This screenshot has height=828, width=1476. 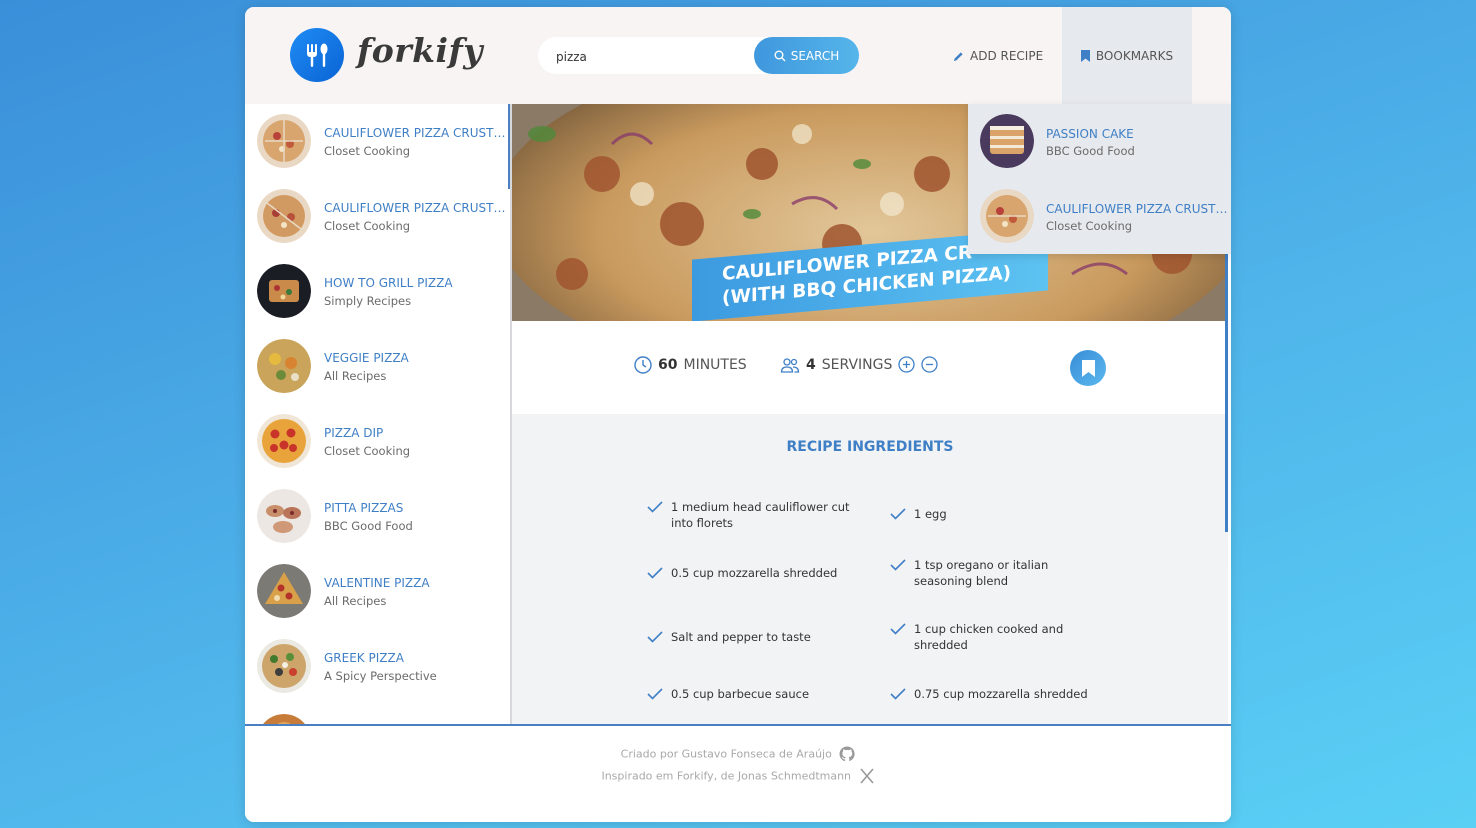 I want to click on result-title: HOW TO GRILL PIZZA, so click(x=388, y=283).